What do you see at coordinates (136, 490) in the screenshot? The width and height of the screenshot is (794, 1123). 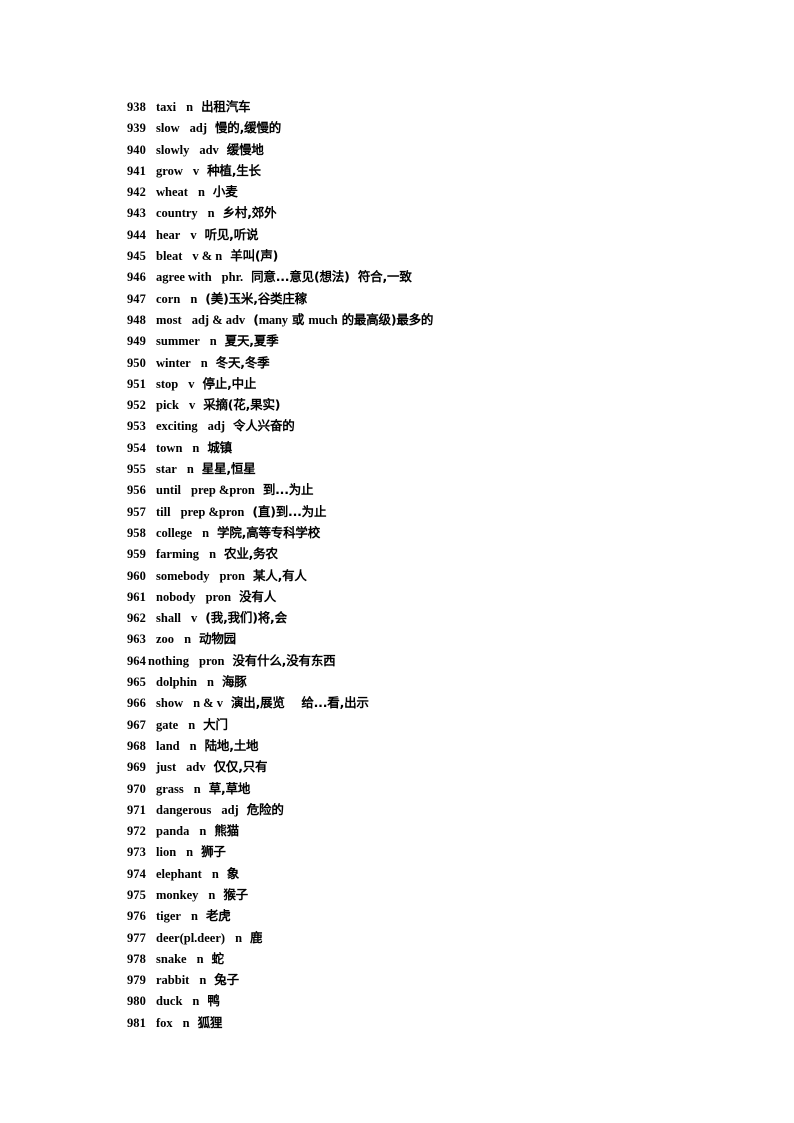 I see `entry-number: 956` at bounding box center [136, 490].